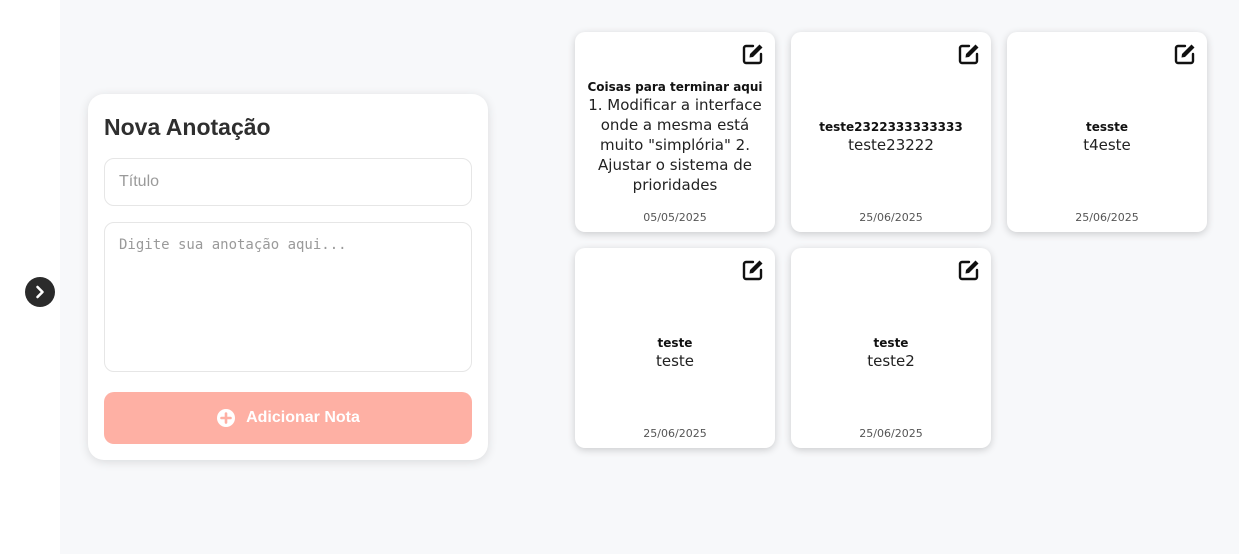 This screenshot has height=554, width=1239. I want to click on expand-sidebar-button, so click(40, 292).